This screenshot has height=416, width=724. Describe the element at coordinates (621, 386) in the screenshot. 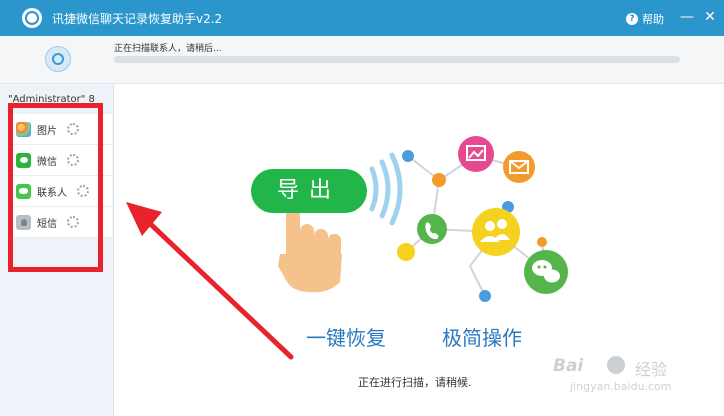

I see `watermark-url: jingyan.baidu.com` at that location.